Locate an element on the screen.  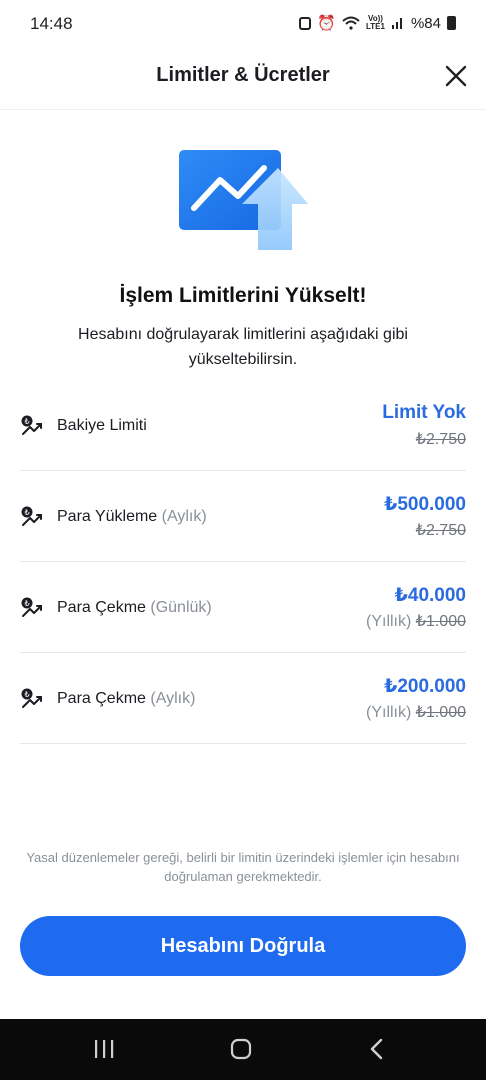
close-icon is located at coordinates (456, 76).